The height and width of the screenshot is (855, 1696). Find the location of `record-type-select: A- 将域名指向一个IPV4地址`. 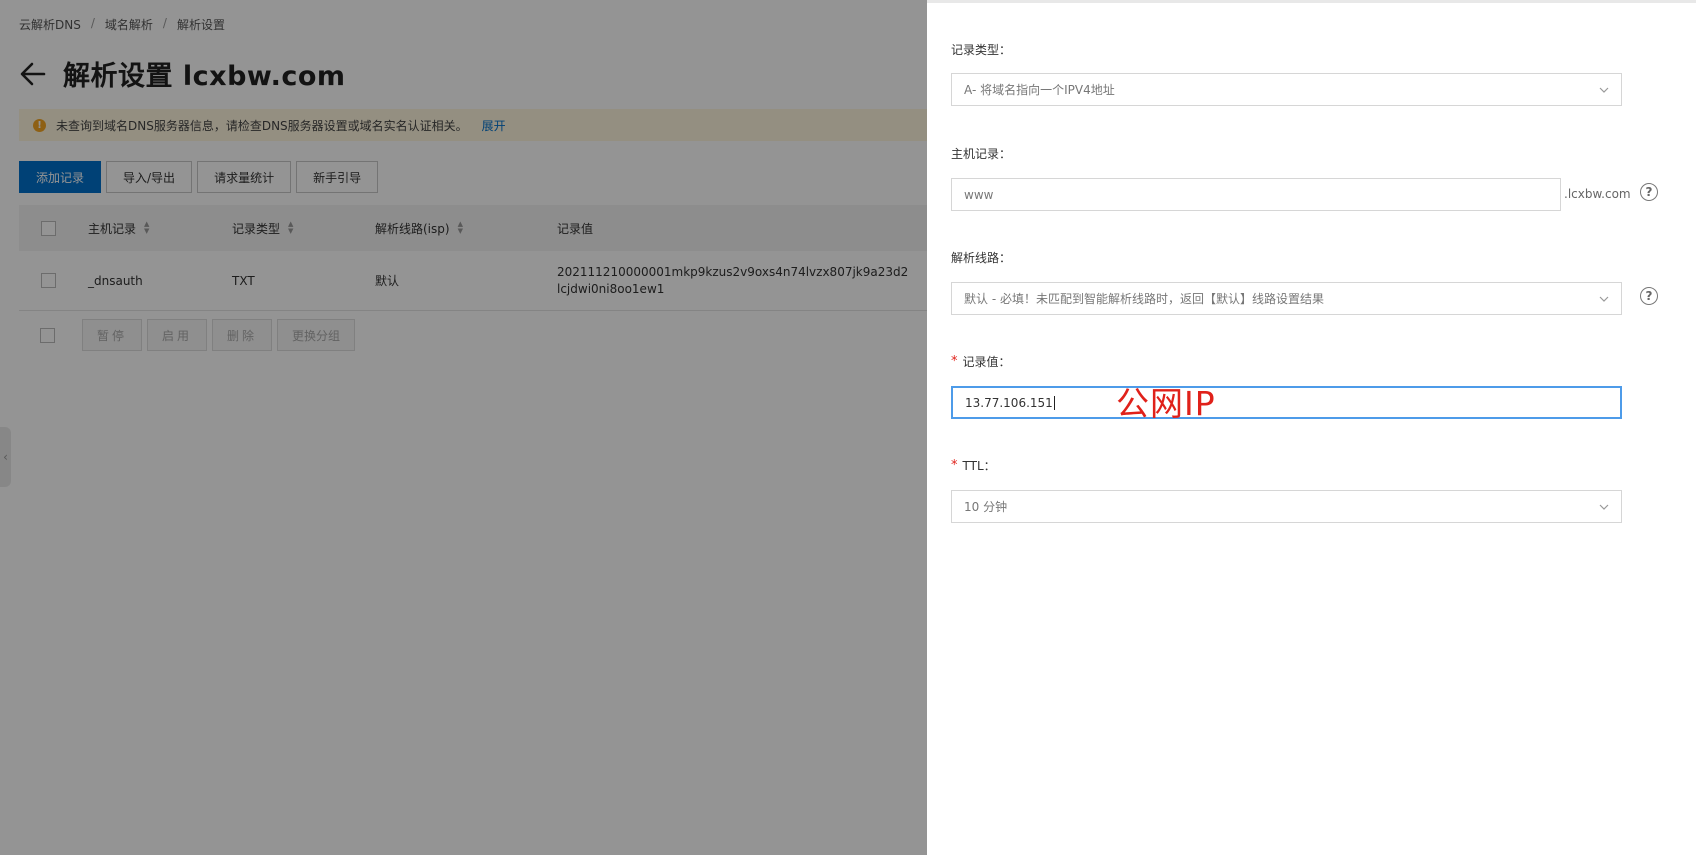

record-type-select: A- 将域名指向一个IPV4地址 is located at coordinates (1286, 89).